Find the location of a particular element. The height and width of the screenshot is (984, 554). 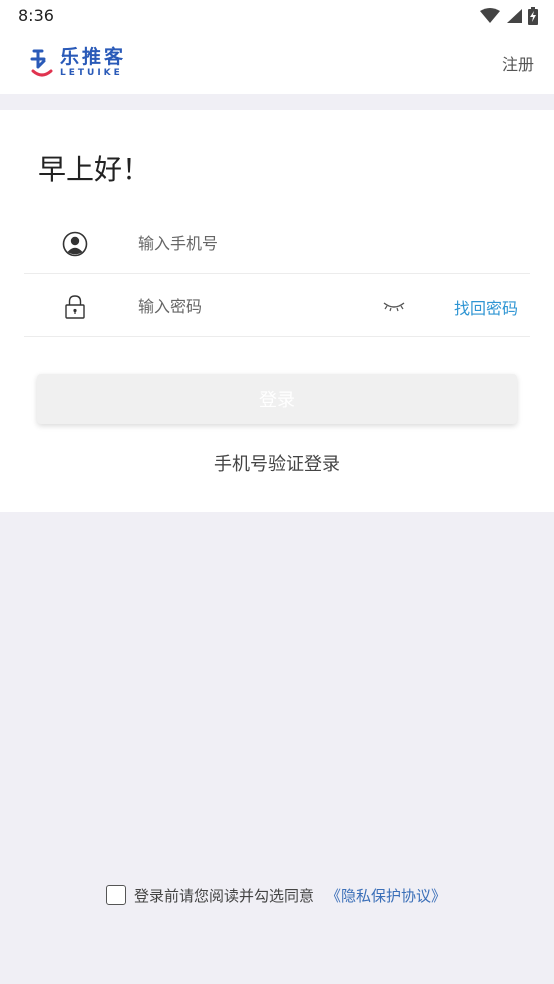

sms-login-link: 手机号验证登录 is located at coordinates (277, 463).